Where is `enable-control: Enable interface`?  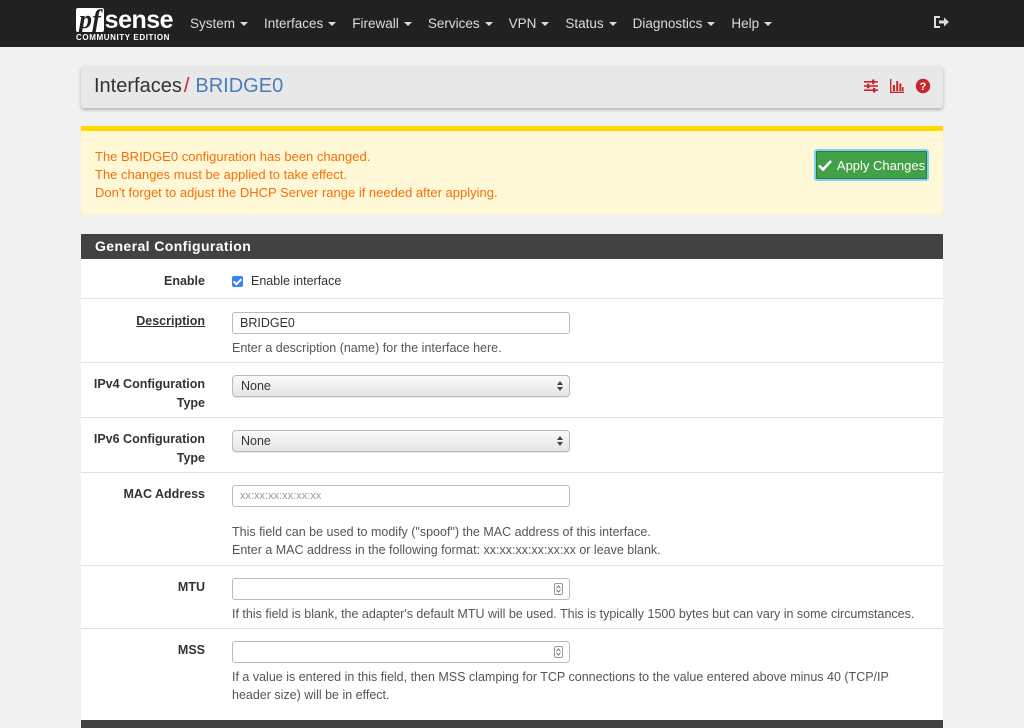 enable-control: Enable interface is located at coordinates (286, 281).